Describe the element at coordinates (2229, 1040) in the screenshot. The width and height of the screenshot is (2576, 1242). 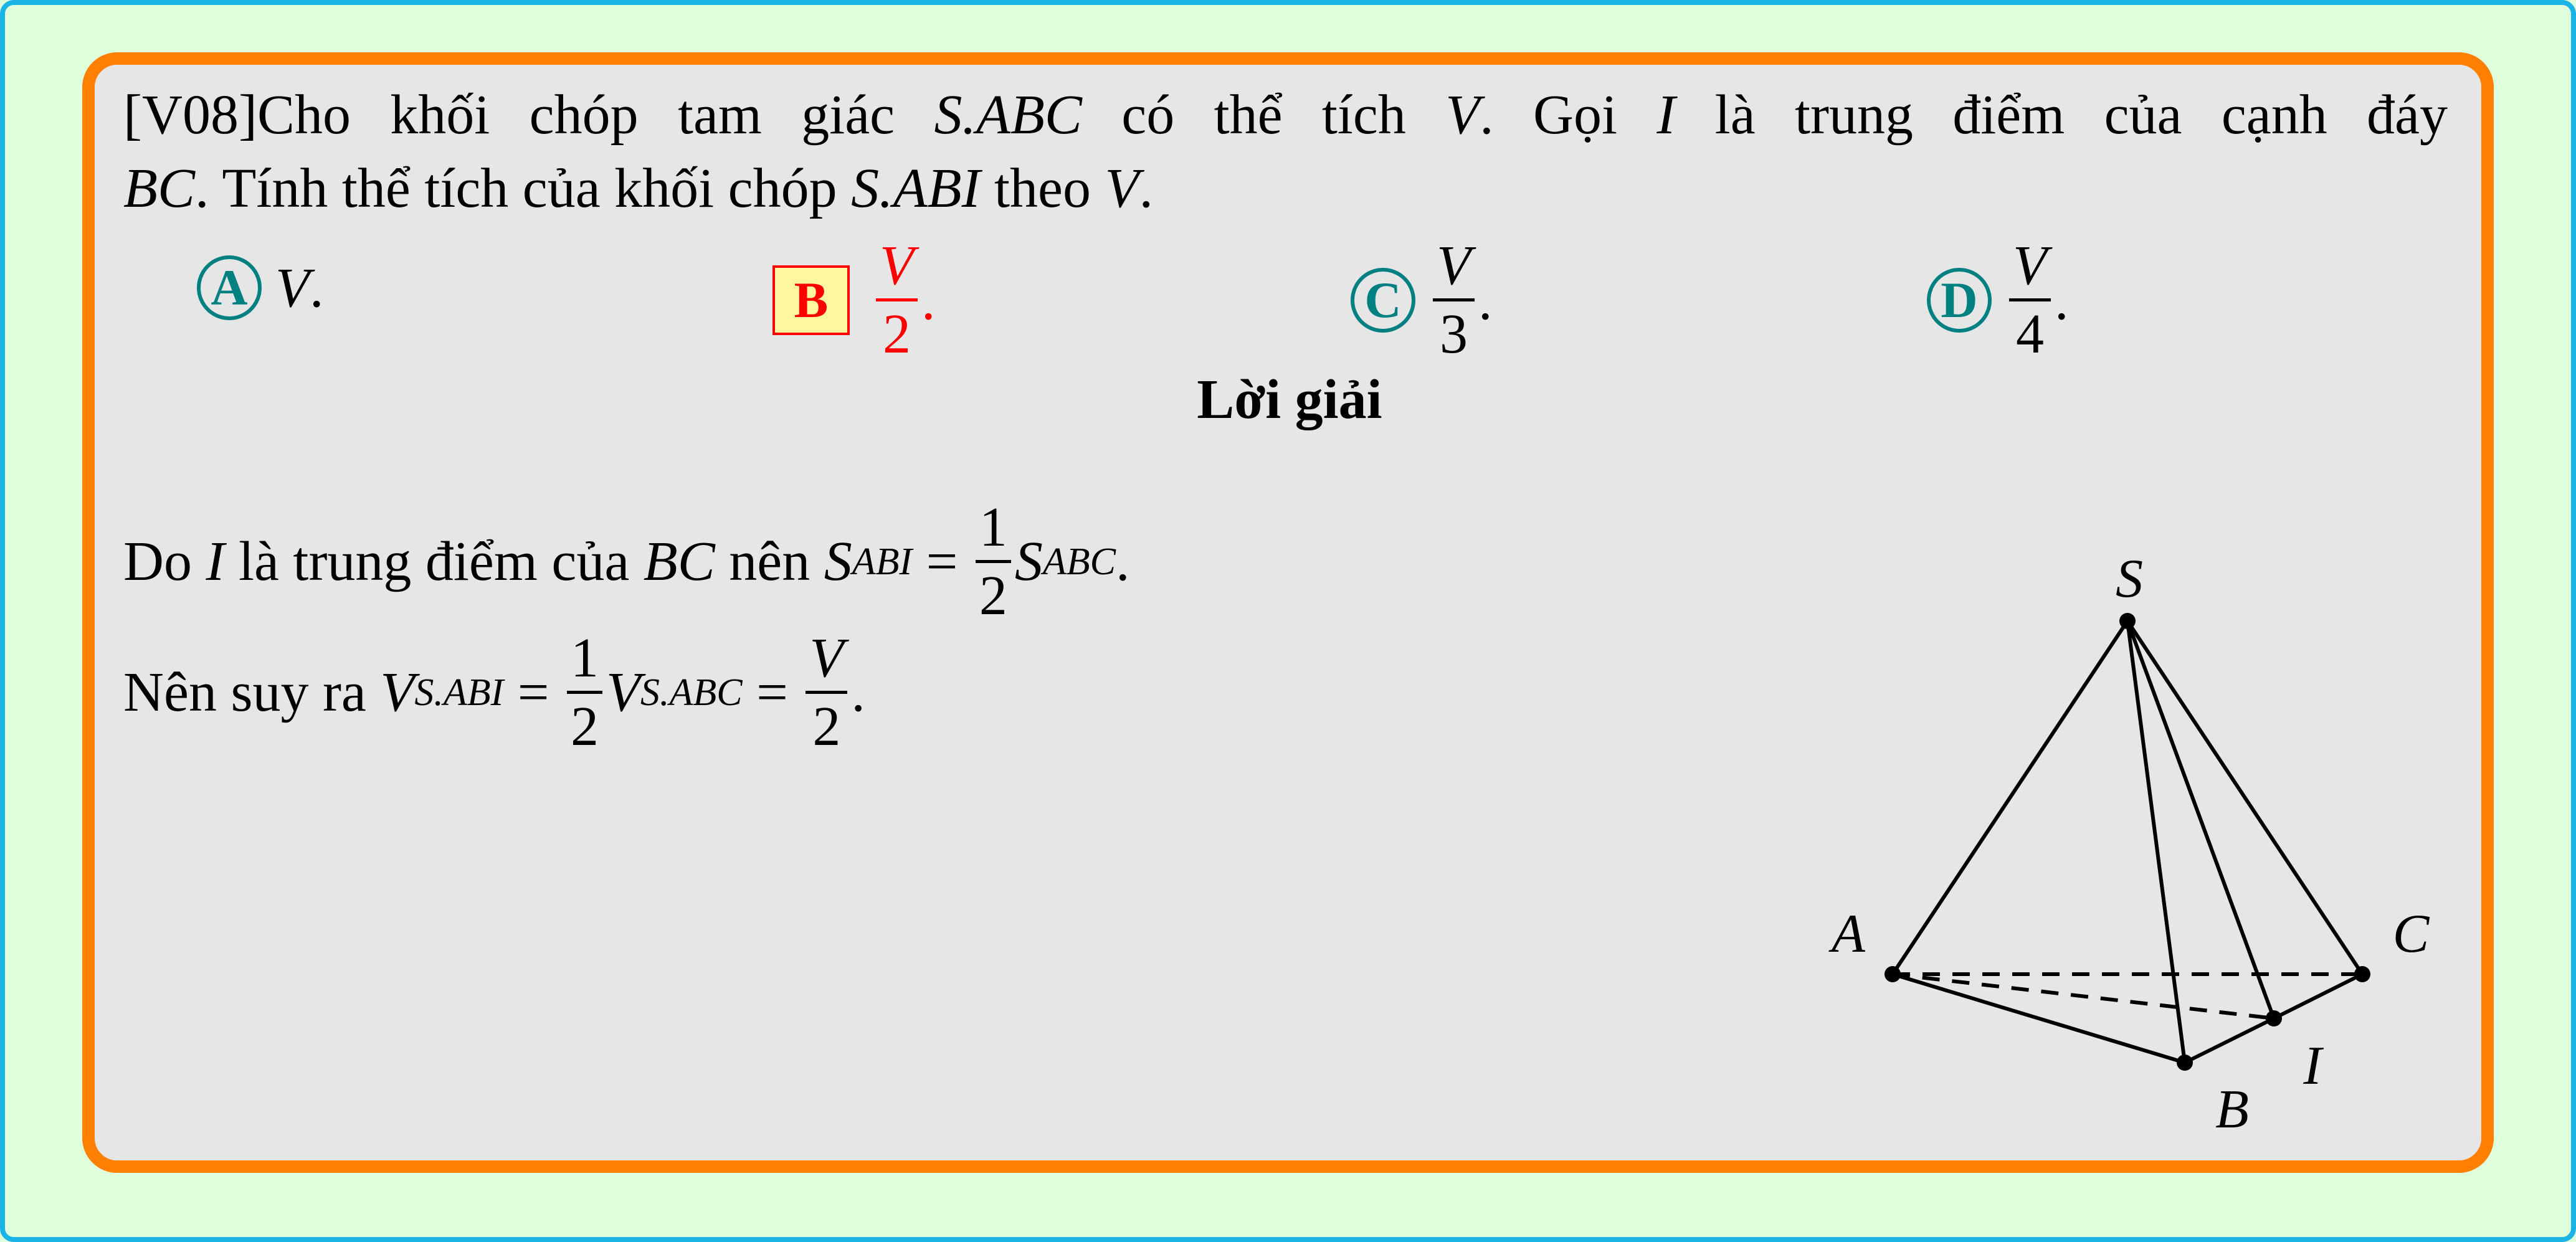
I see `edge-BI` at that location.